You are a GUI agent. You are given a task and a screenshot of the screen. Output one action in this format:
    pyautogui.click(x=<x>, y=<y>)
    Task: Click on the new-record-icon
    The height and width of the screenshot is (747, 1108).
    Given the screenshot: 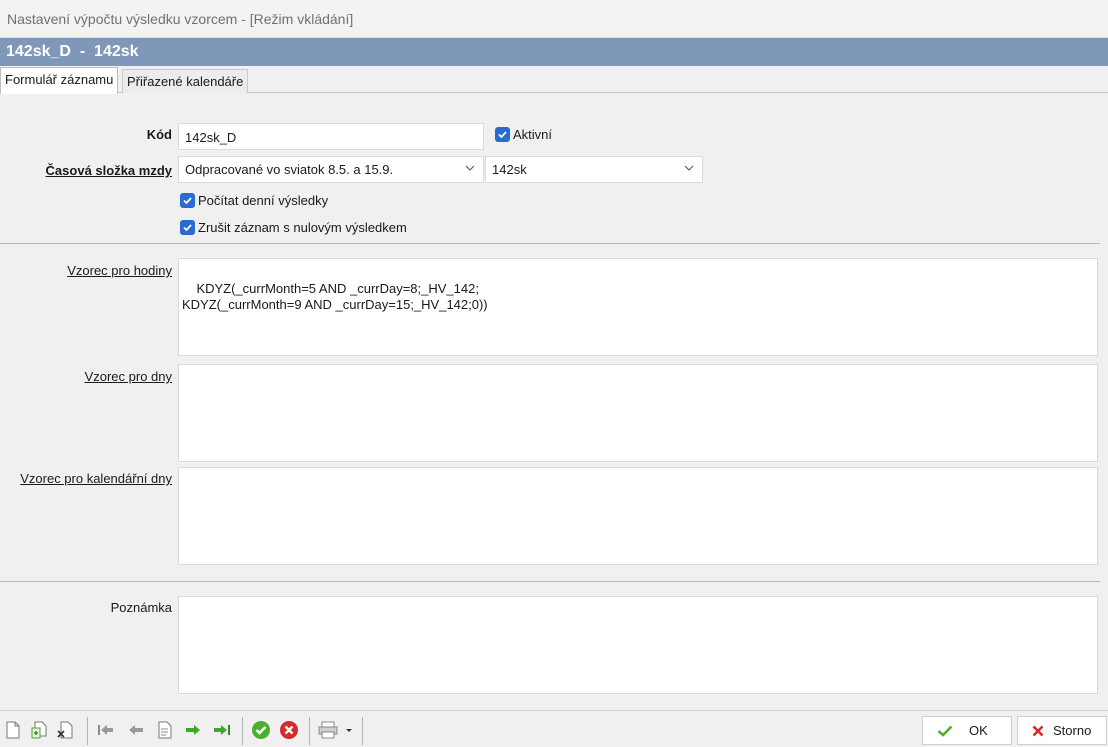 What is the action you would take?
    pyautogui.click(x=13, y=730)
    